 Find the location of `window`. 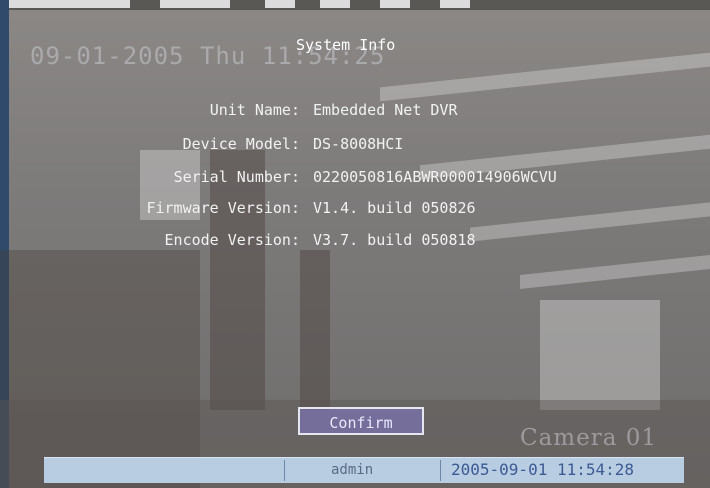

window is located at coordinates (600, 355).